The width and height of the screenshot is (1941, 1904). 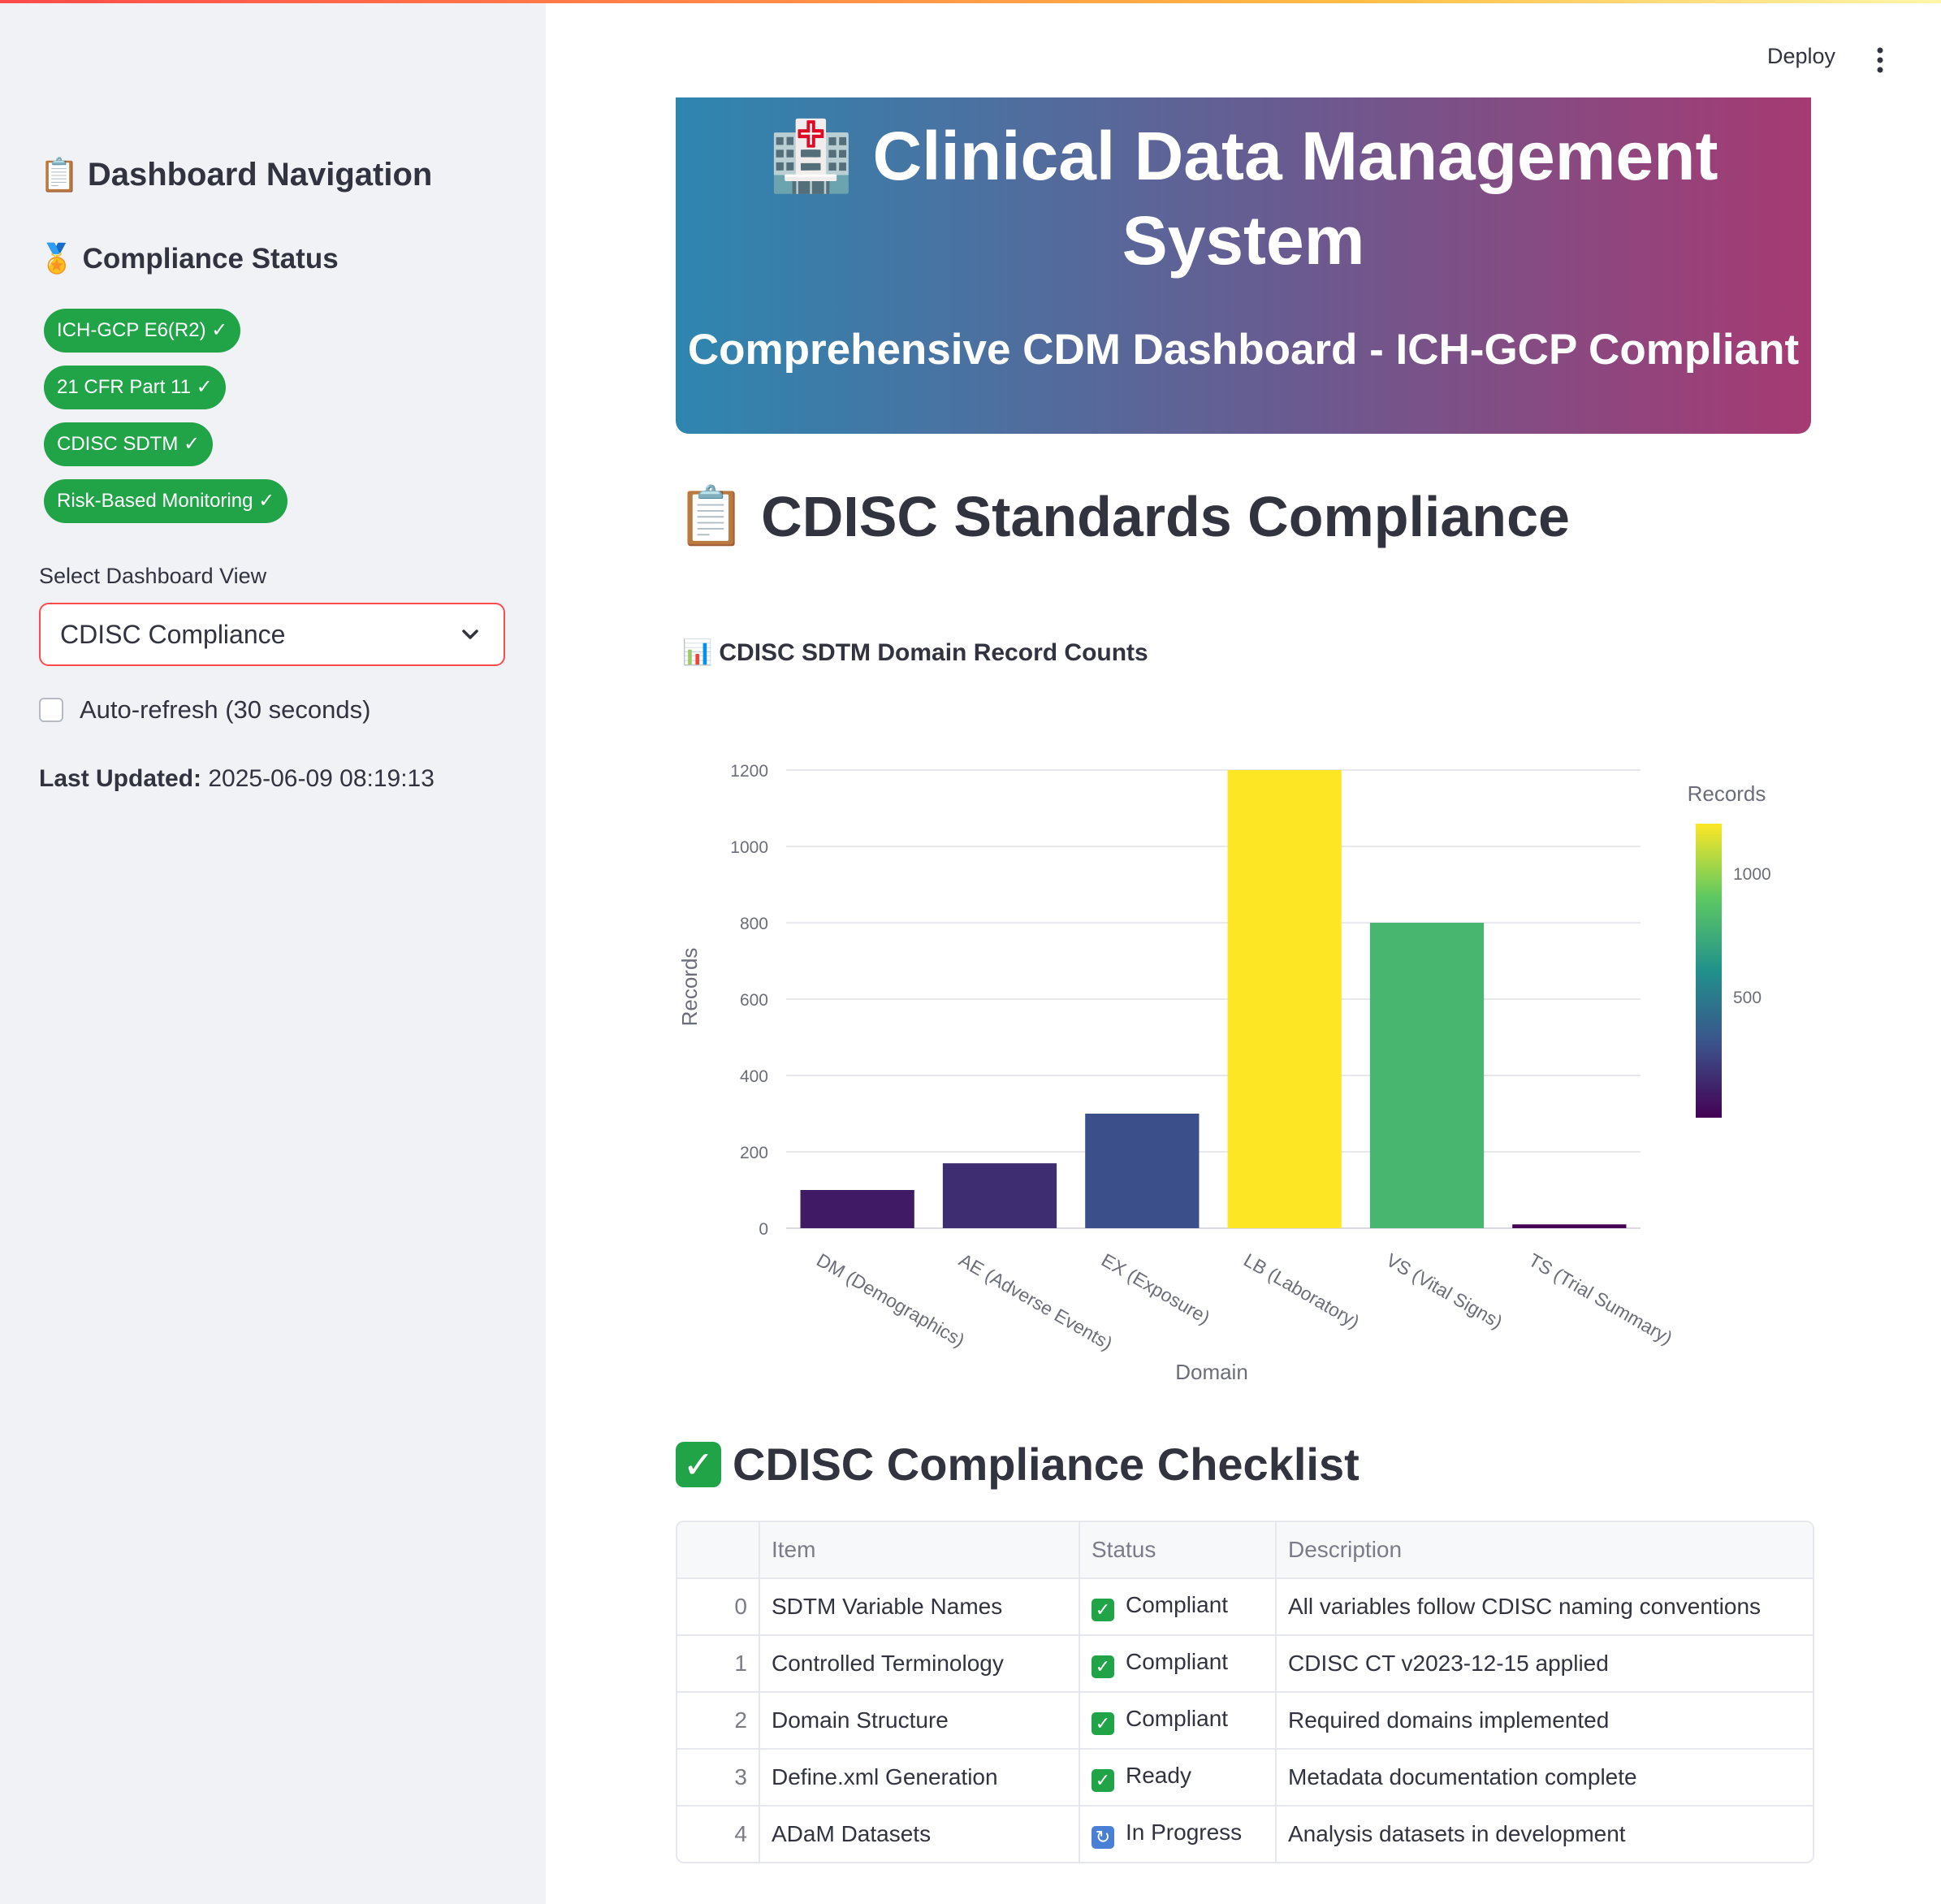 I want to click on row-status-text: Ready, so click(x=1158, y=1776).